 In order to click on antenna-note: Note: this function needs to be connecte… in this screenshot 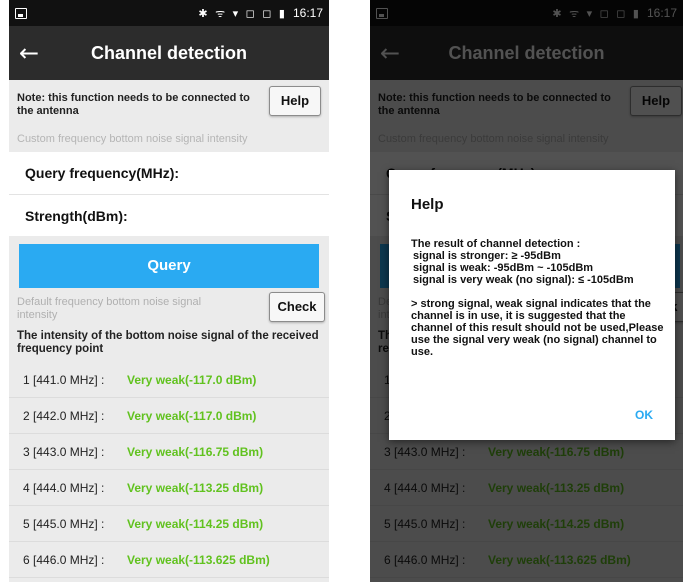, I will do `click(133, 104)`.